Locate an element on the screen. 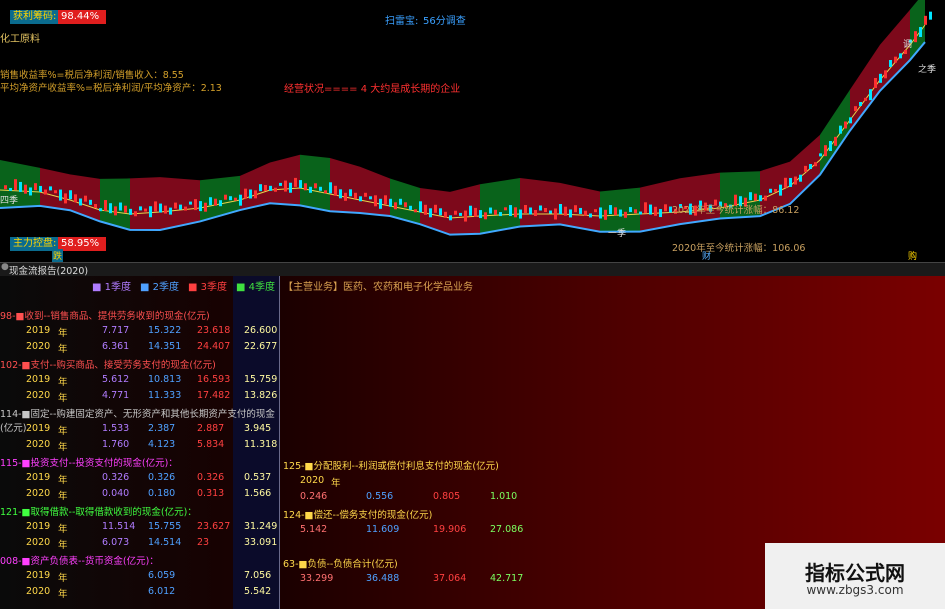 Image resolution: width=945 pixels, height=609 pixels. watermark-title: 指标公式网 is located at coordinates (855, 573).